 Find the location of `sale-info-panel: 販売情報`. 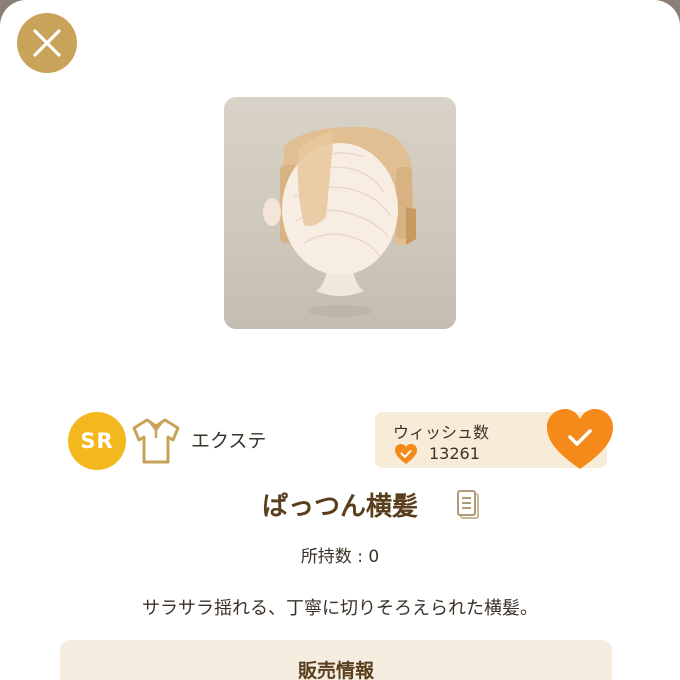

sale-info-panel: 販売情報 is located at coordinates (336, 660).